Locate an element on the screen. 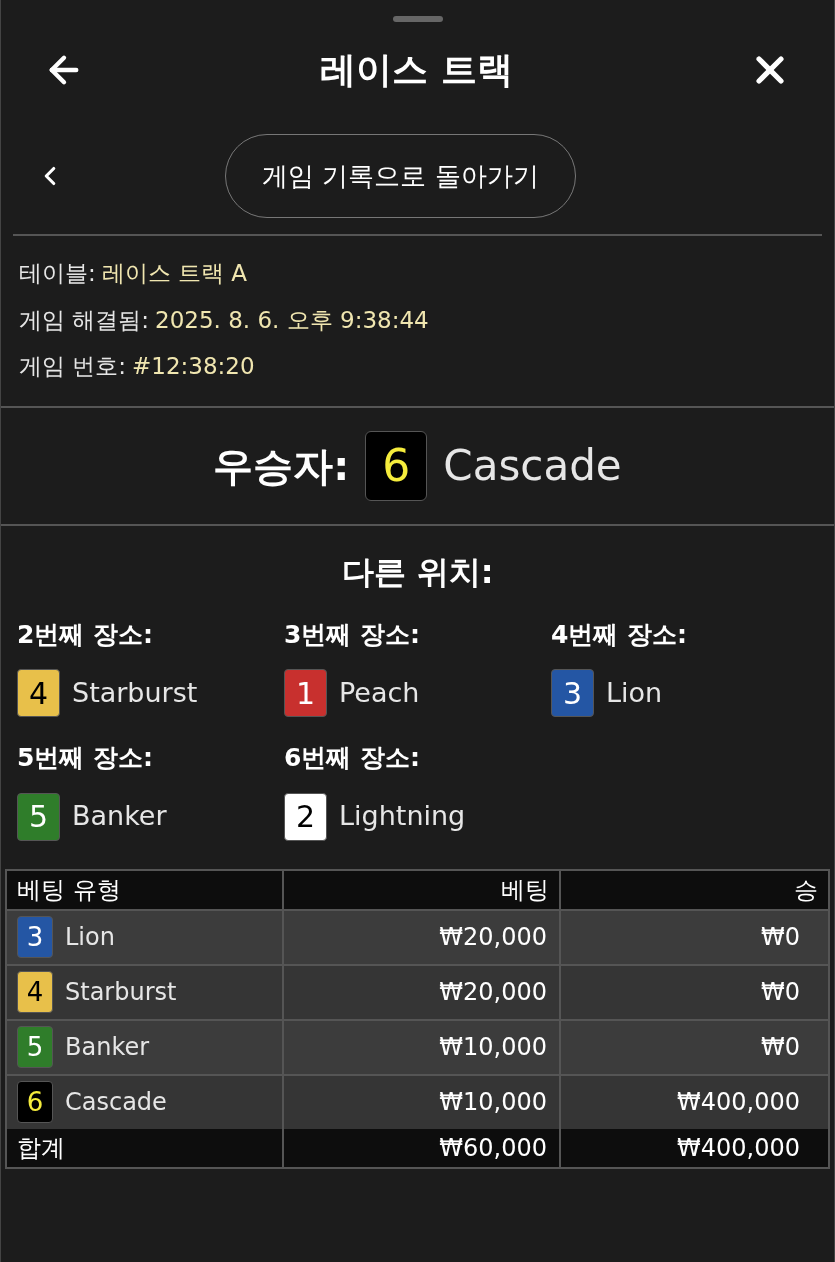  horse-name: Lightning is located at coordinates (402, 816).